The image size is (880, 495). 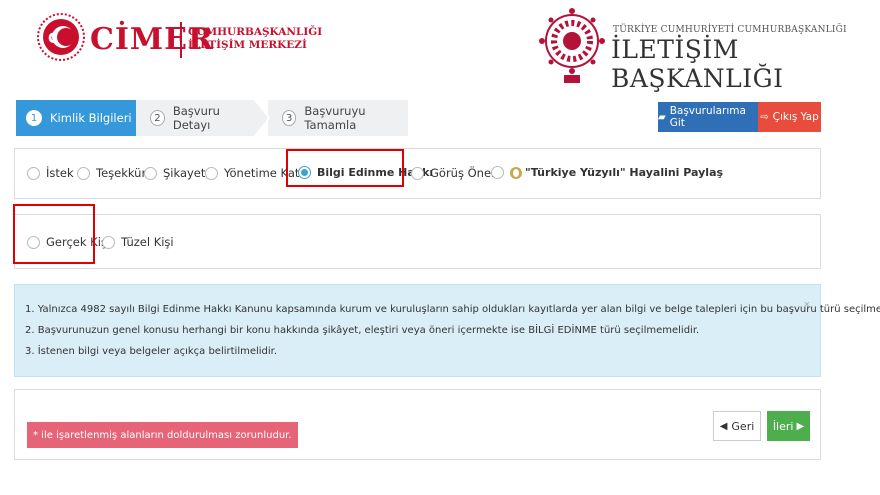 What do you see at coordinates (60, 173) in the screenshot?
I see `radio-label: İstek` at bounding box center [60, 173].